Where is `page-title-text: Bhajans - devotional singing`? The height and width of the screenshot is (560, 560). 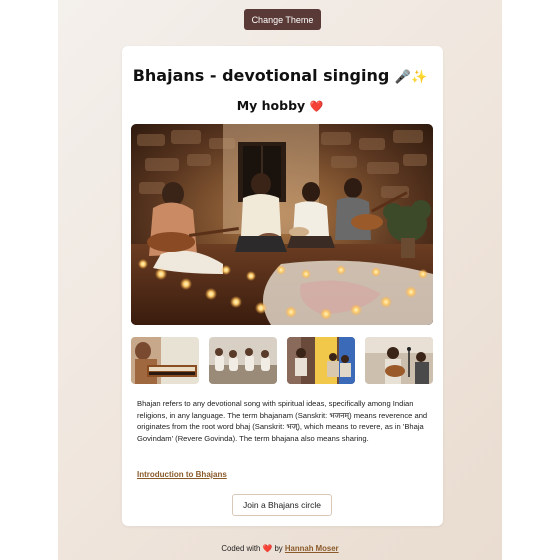 page-title-text: Bhajans - devotional singing is located at coordinates (261, 75).